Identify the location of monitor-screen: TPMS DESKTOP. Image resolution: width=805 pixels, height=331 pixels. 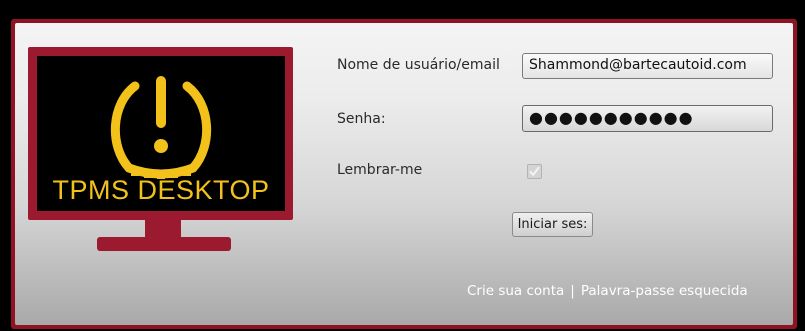
(161, 133).